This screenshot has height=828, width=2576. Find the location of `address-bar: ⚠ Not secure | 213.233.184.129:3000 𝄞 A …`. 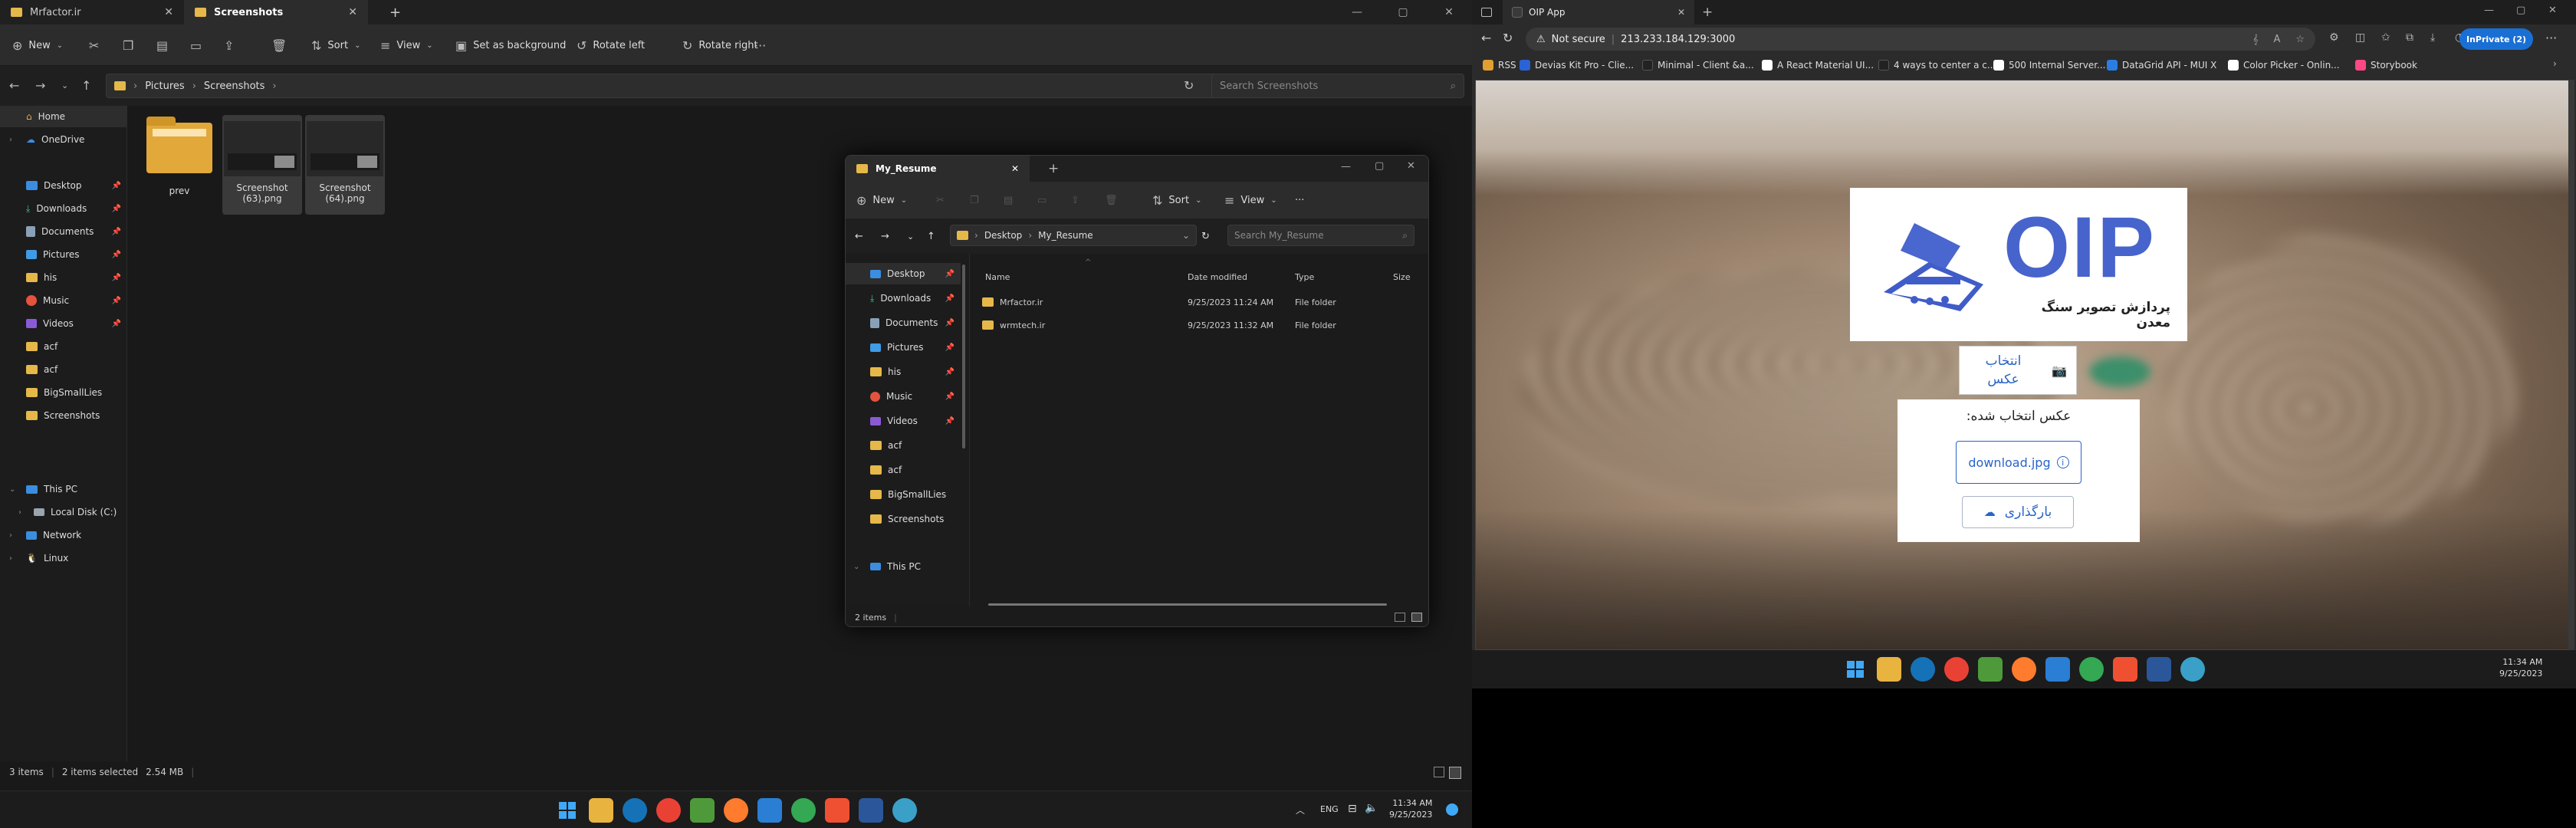

address-bar: ⚠ Not secure | 213.233.184.129:3000 𝄞 A … is located at coordinates (1921, 39).